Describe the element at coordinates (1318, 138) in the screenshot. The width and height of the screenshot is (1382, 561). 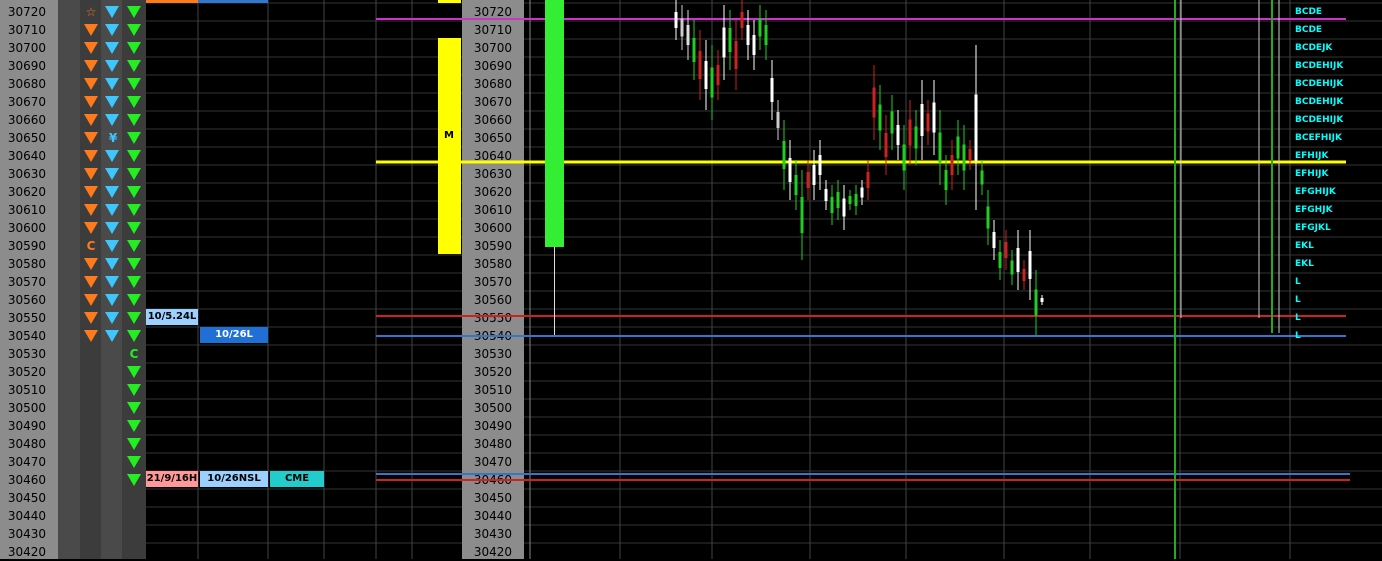
I see `tpo-letter-row: BCEFHIJK` at that location.